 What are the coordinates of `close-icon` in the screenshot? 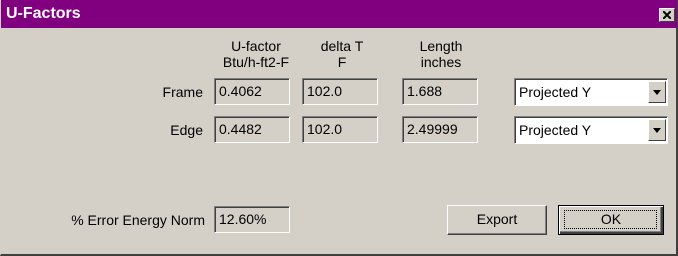 It's located at (667, 15).